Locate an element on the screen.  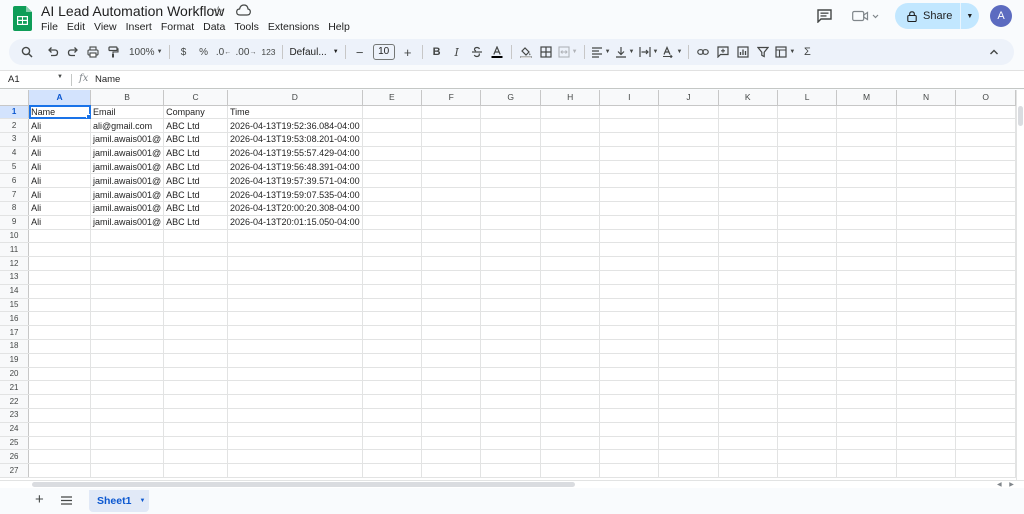
cell-a20 is located at coordinates (59, 374).